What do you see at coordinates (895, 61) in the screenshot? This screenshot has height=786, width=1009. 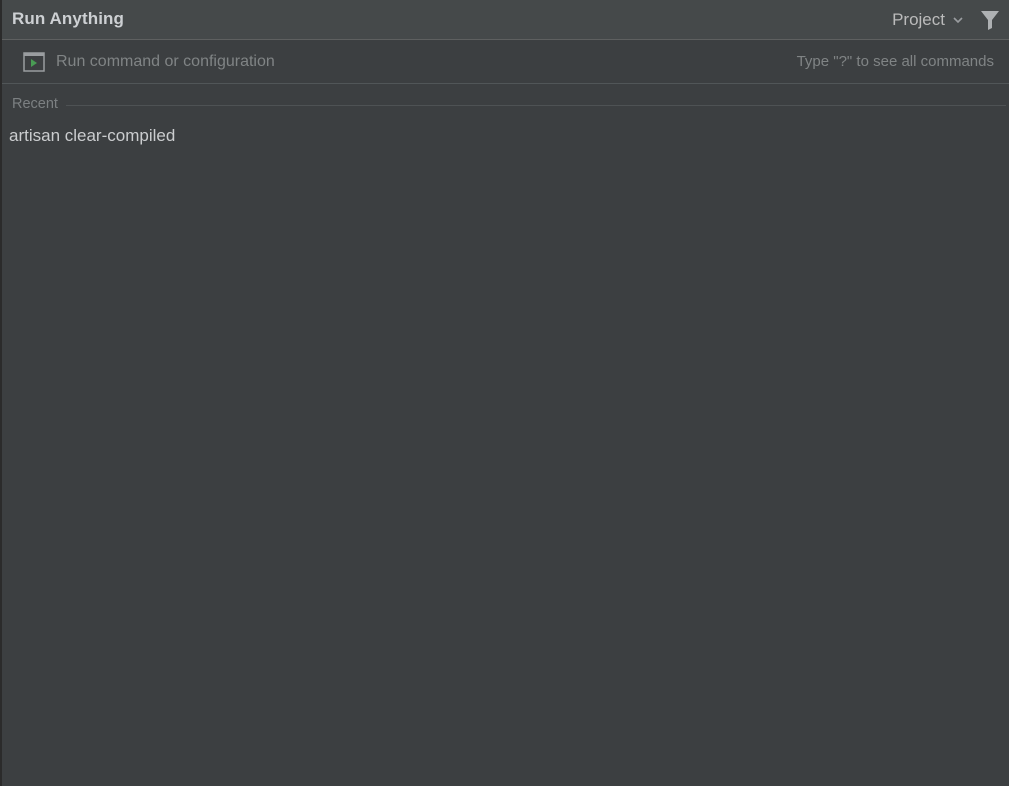 I see `search-hint: Type "?" to see all commands` at bounding box center [895, 61].